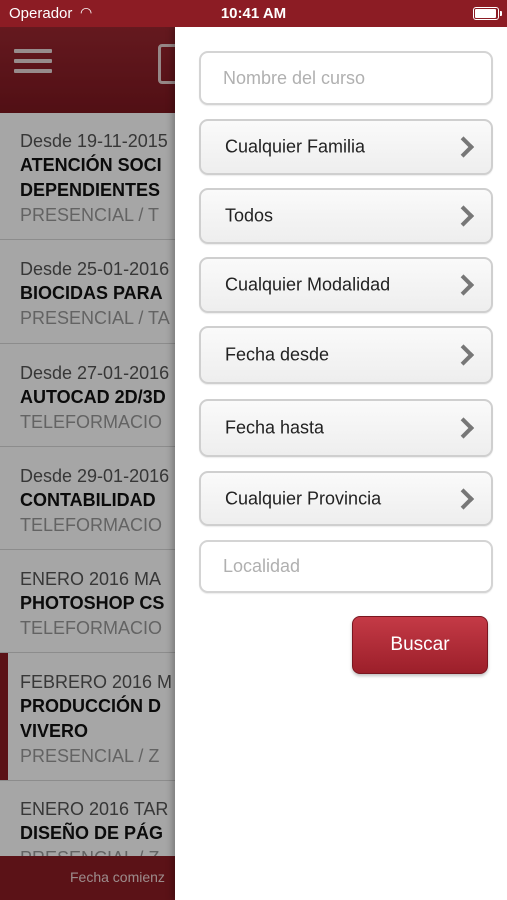 This screenshot has width=507, height=900. What do you see at coordinates (308, 284) in the screenshot?
I see `modality-label: Cualquier Modalidad` at bounding box center [308, 284].